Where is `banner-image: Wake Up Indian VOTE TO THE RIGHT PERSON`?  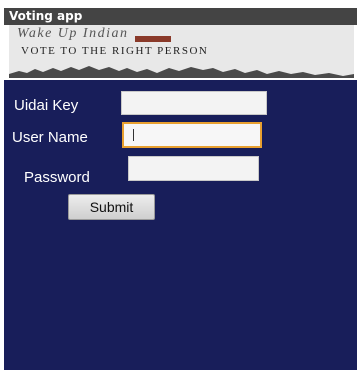 banner-image: Wake Up Indian VOTE TO THE RIGHT PERSON is located at coordinates (181, 51).